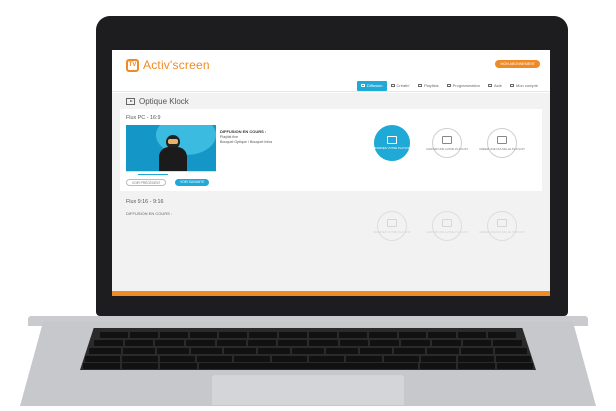  I want to click on nav-item-label: Mon compte, so click(526, 85).